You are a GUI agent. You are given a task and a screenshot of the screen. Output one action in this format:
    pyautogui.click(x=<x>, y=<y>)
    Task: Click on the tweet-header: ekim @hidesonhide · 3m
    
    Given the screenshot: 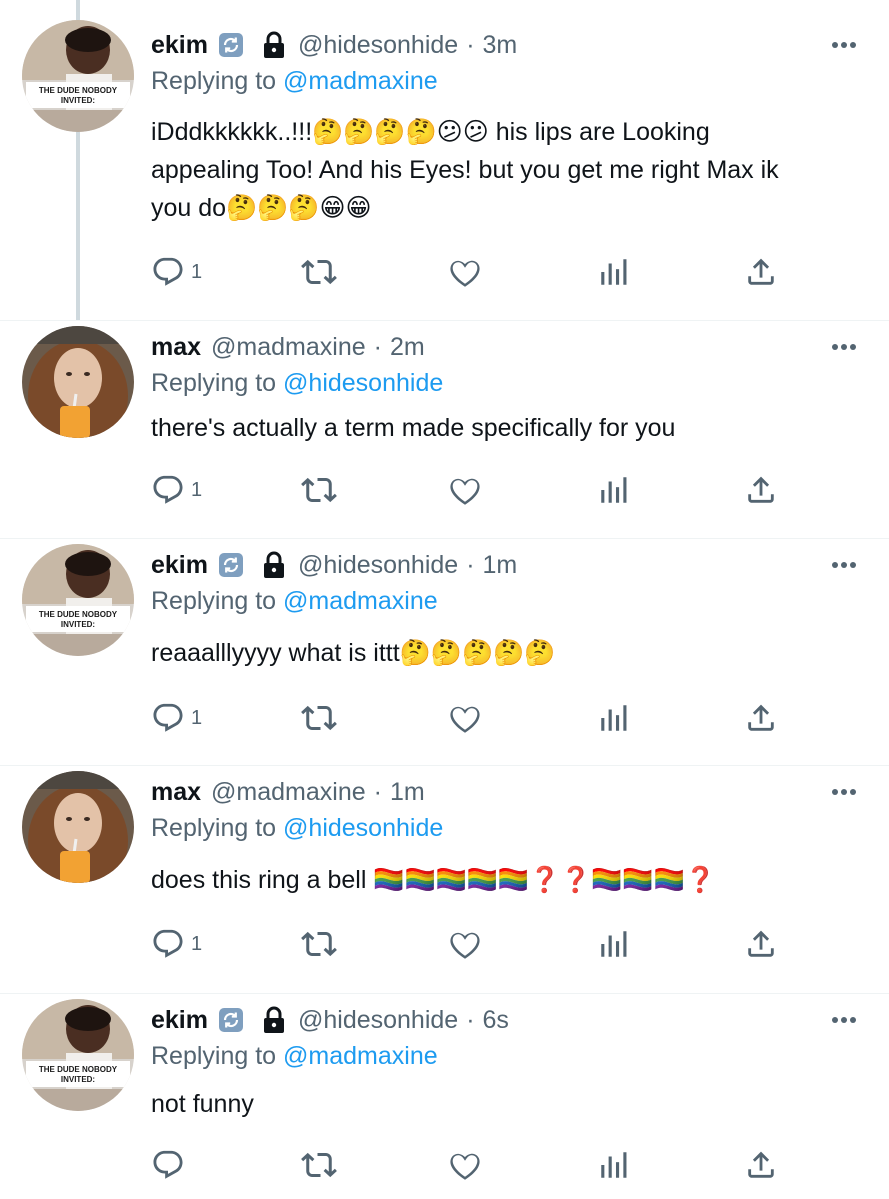 What is the action you would take?
    pyautogui.click(x=480, y=45)
    